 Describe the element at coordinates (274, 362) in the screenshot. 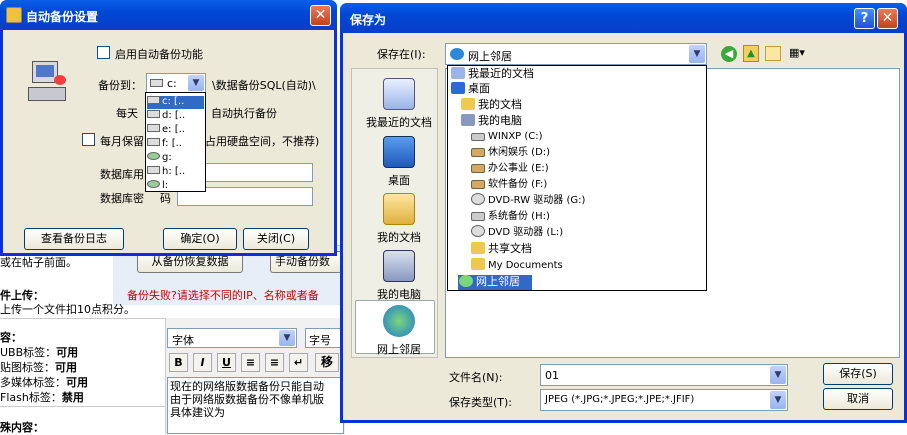

I see `align-right-icon: ≡` at that location.